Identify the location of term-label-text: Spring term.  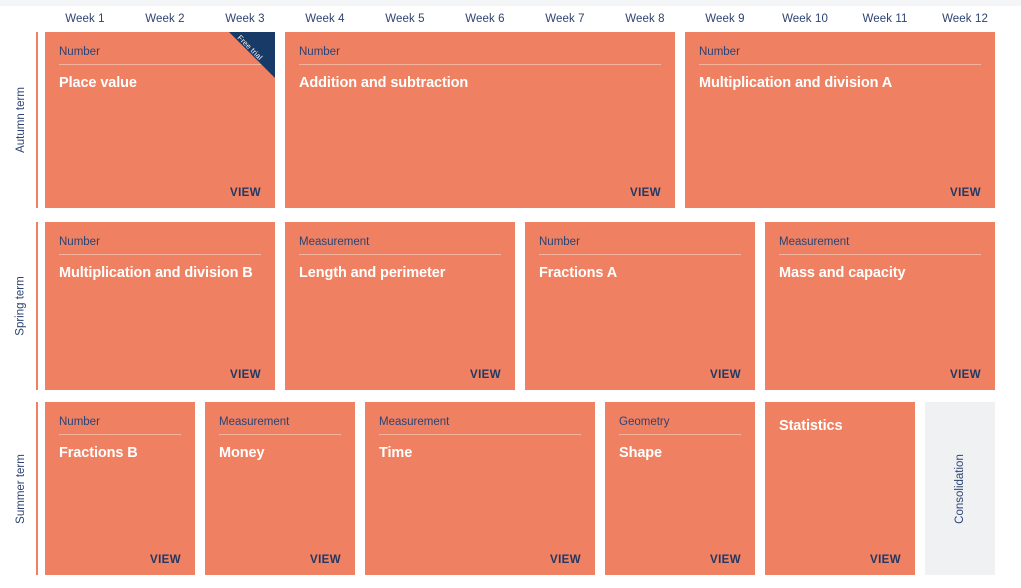
(21, 306).